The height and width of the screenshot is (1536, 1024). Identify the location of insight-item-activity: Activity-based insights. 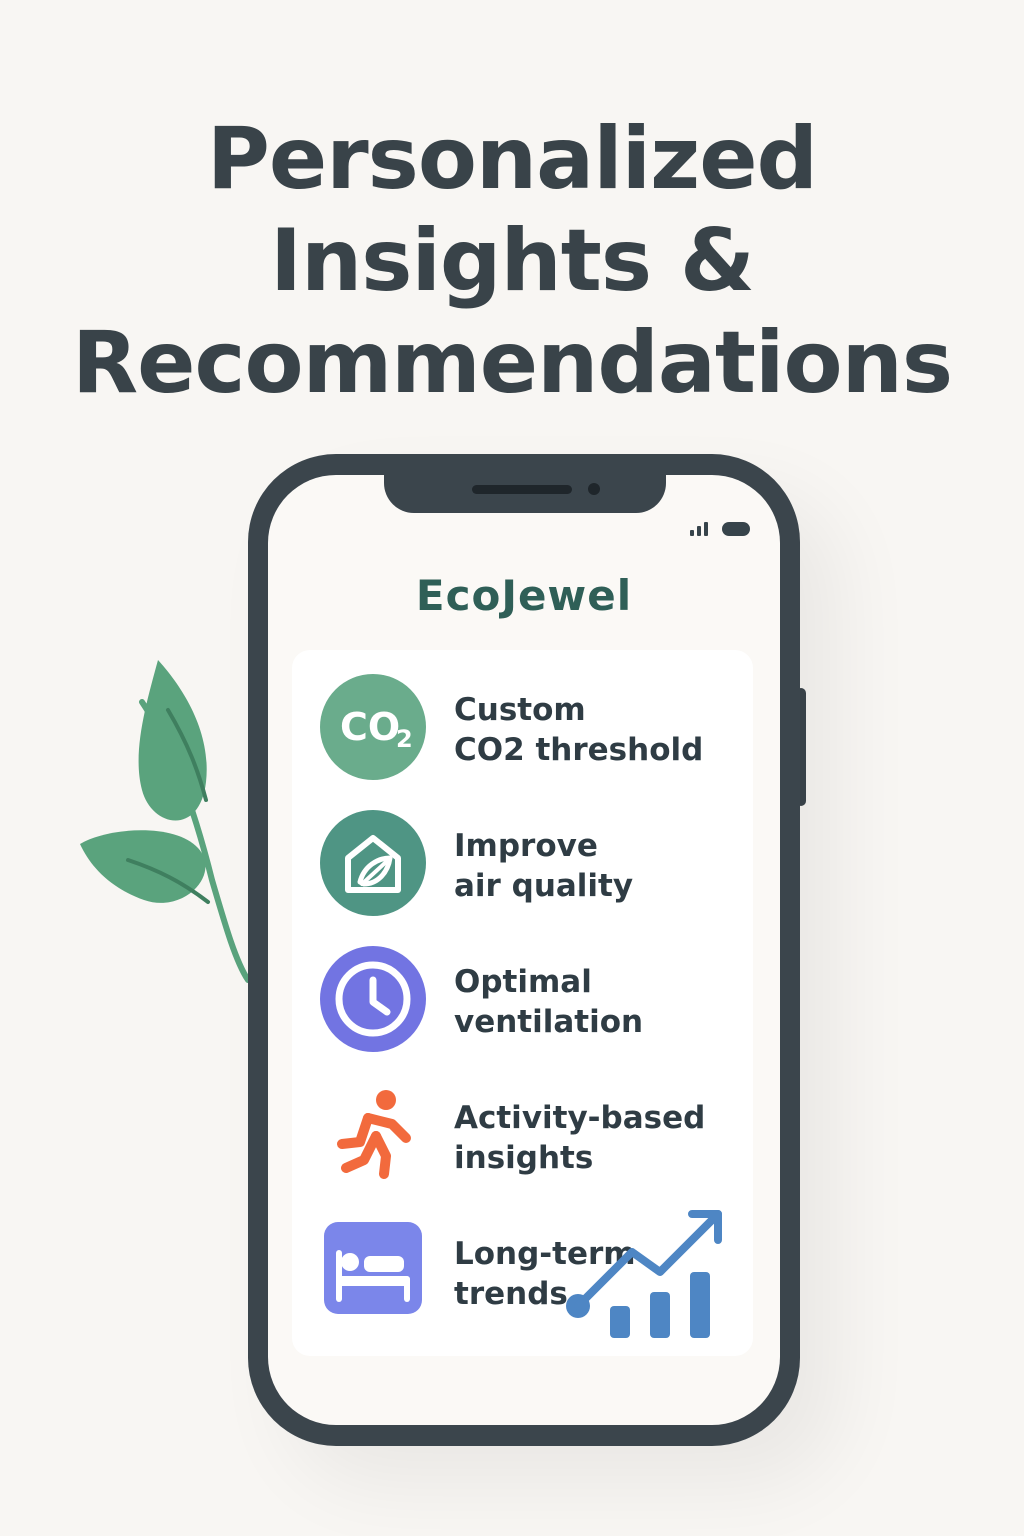
(535, 1135).